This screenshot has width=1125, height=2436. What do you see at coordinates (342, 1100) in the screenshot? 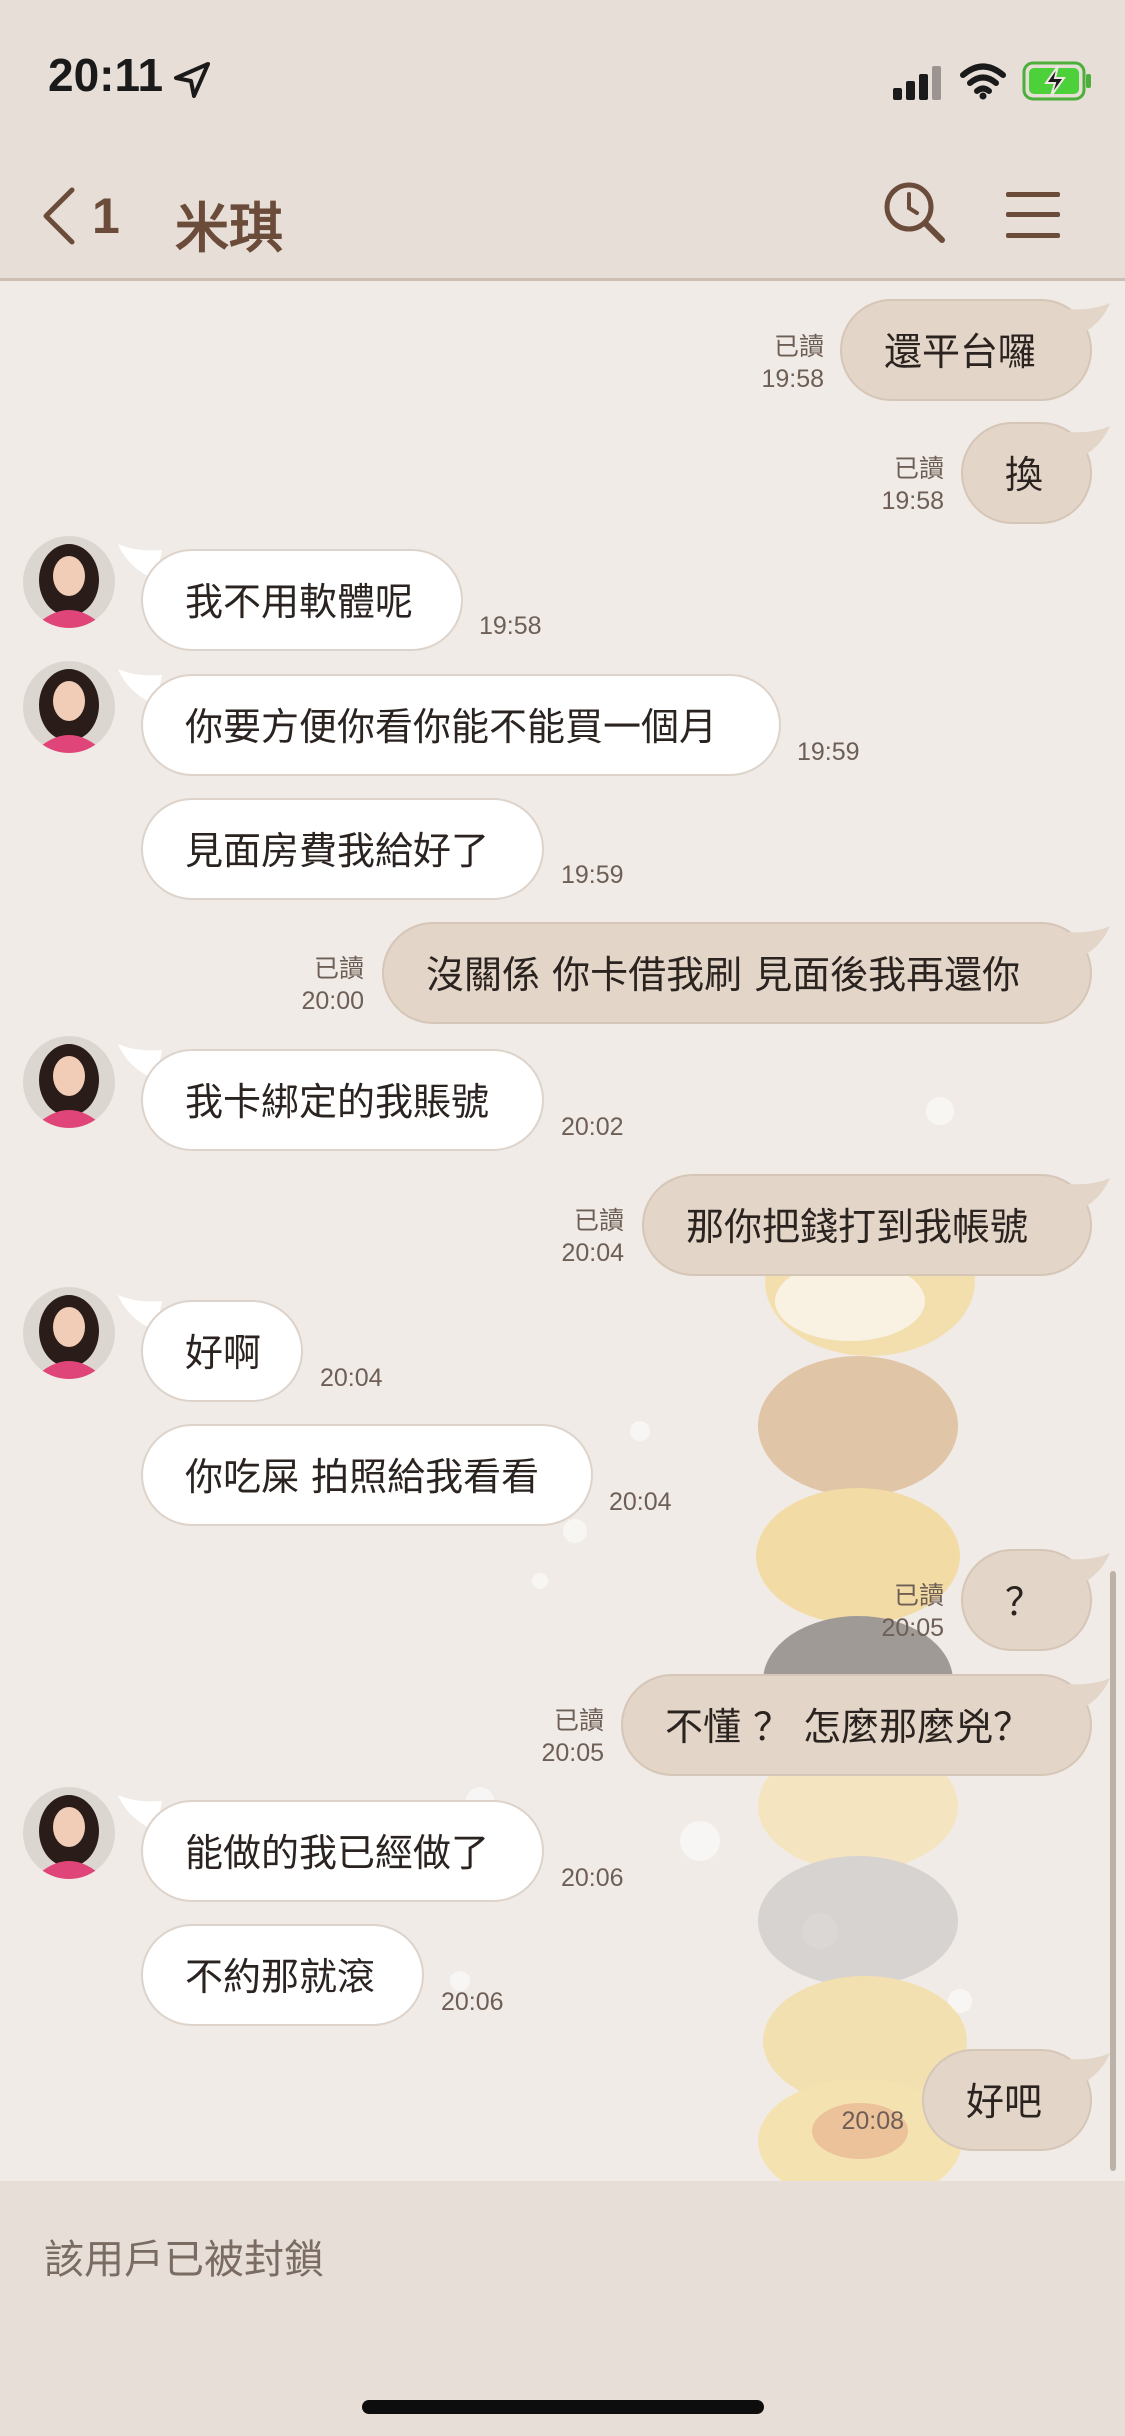
I see `message-bubble-incoming: 我卡綁定的我賬號` at bounding box center [342, 1100].